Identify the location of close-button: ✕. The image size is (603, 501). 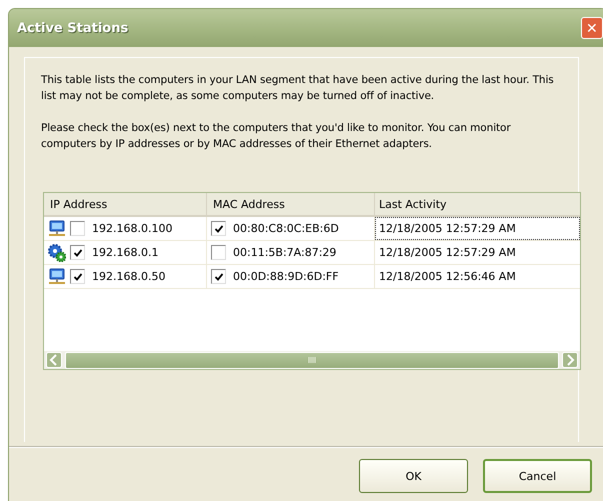
(592, 28).